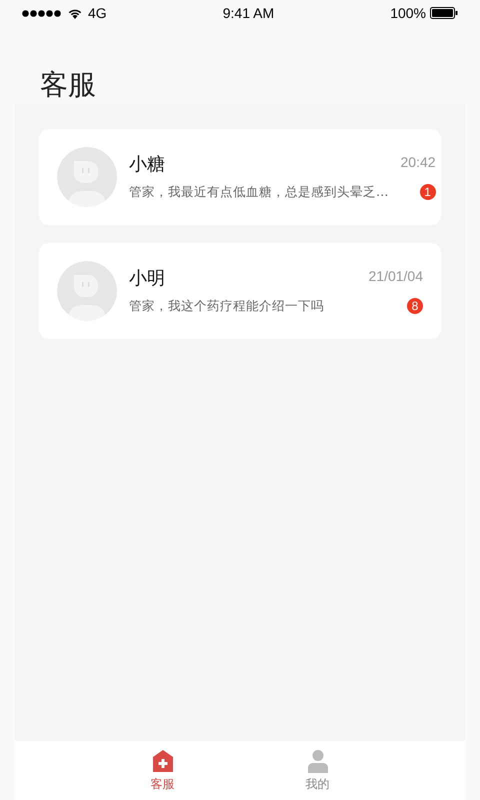 The image size is (480, 800). What do you see at coordinates (147, 278) in the screenshot?
I see `contact-name: 小明` at bounding box center [147, 278].